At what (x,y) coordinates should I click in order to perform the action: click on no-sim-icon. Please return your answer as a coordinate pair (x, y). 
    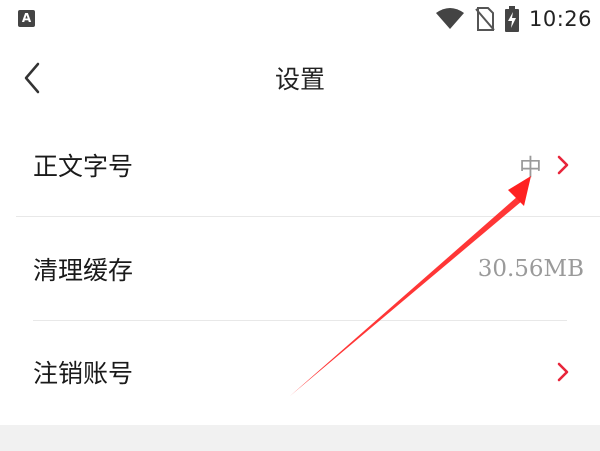
    Looking at the image, I should click on (485, 19).